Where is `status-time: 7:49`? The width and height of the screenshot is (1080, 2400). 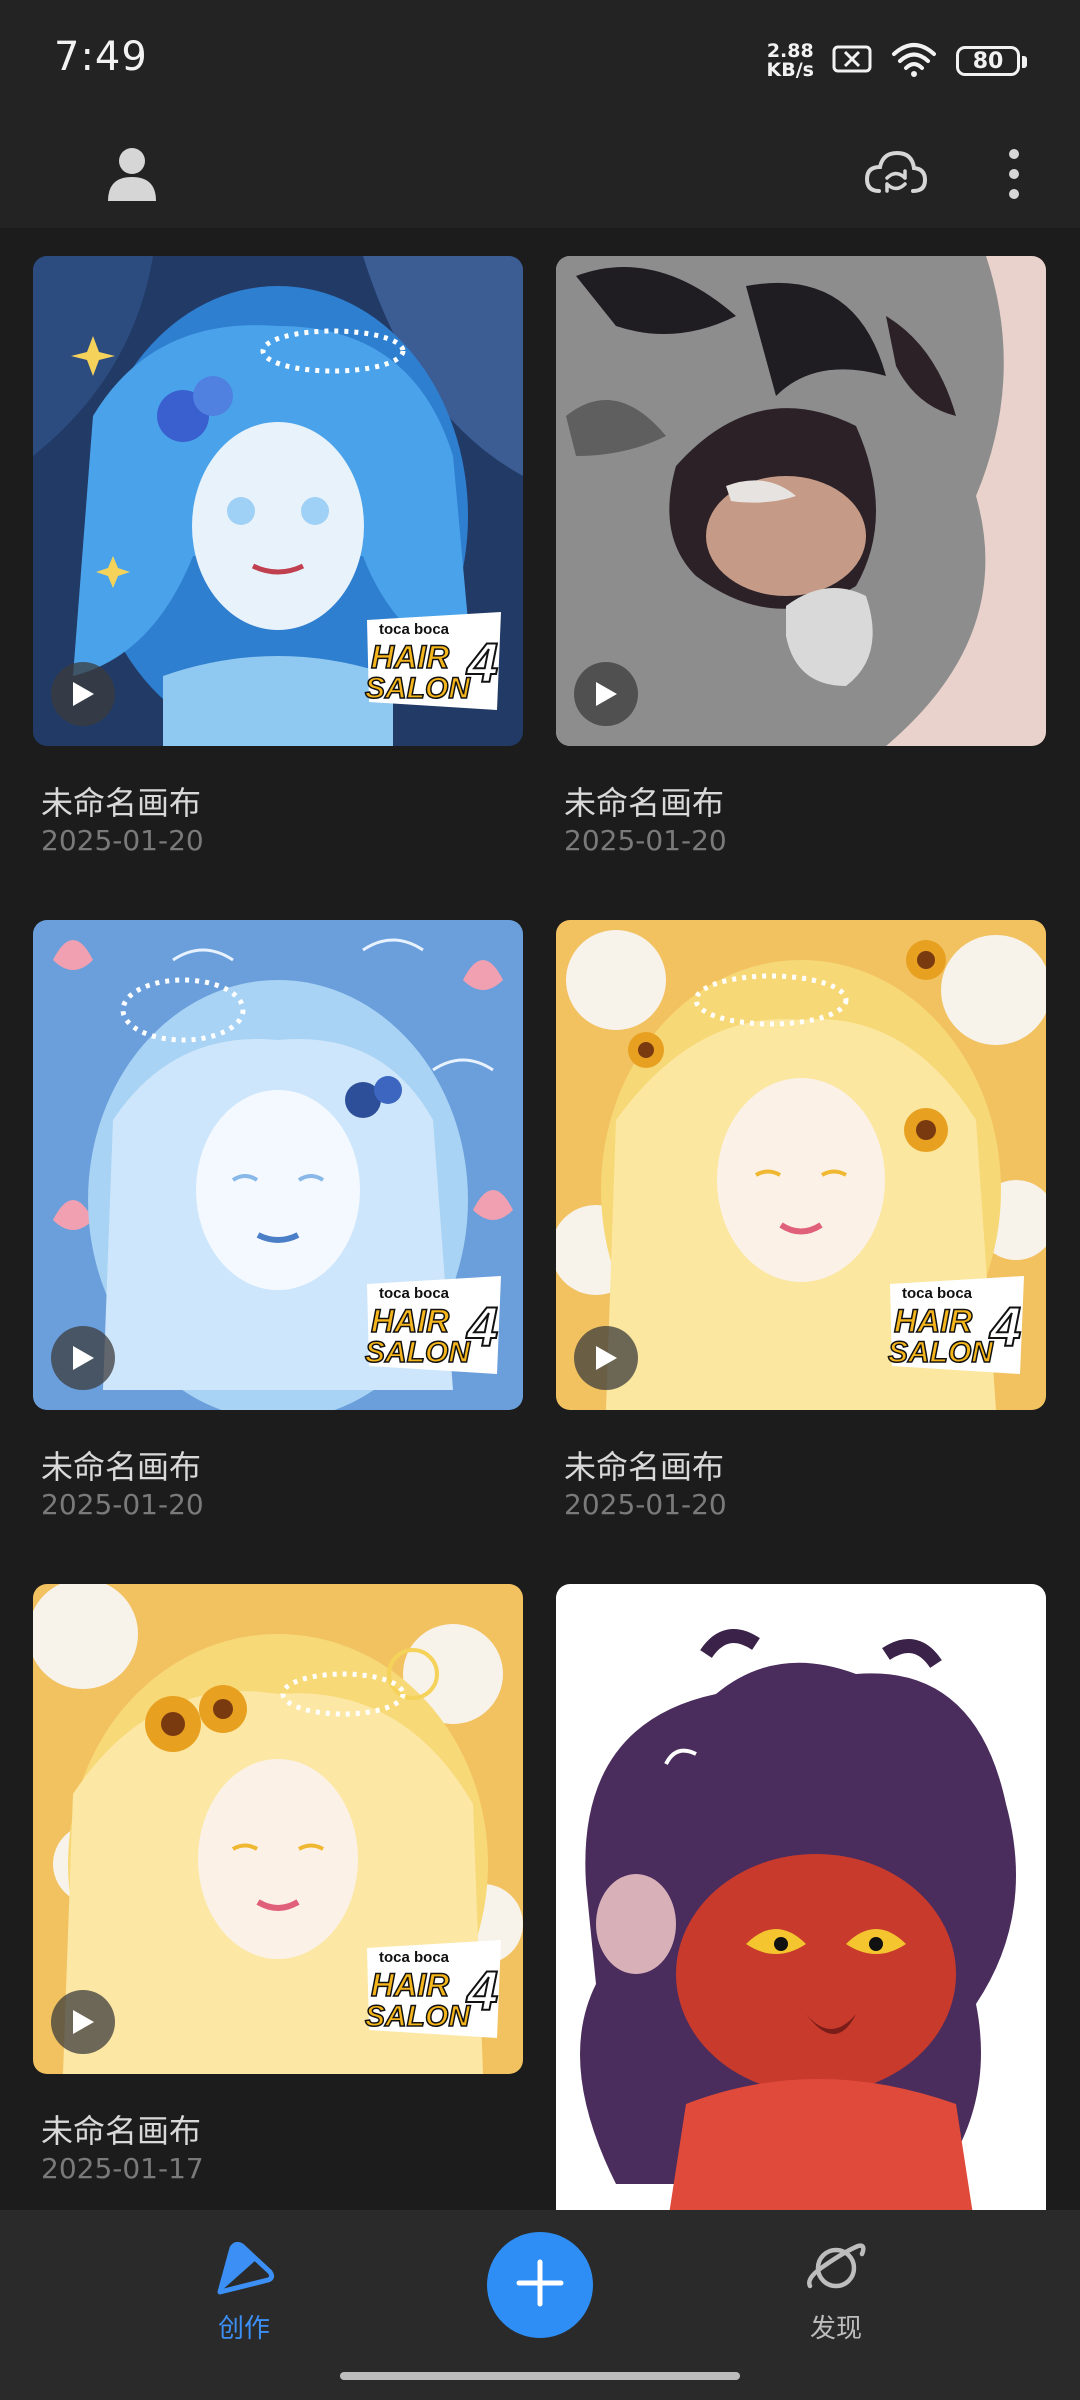 status-time: 7:49 is located at coordinates (101, 57).